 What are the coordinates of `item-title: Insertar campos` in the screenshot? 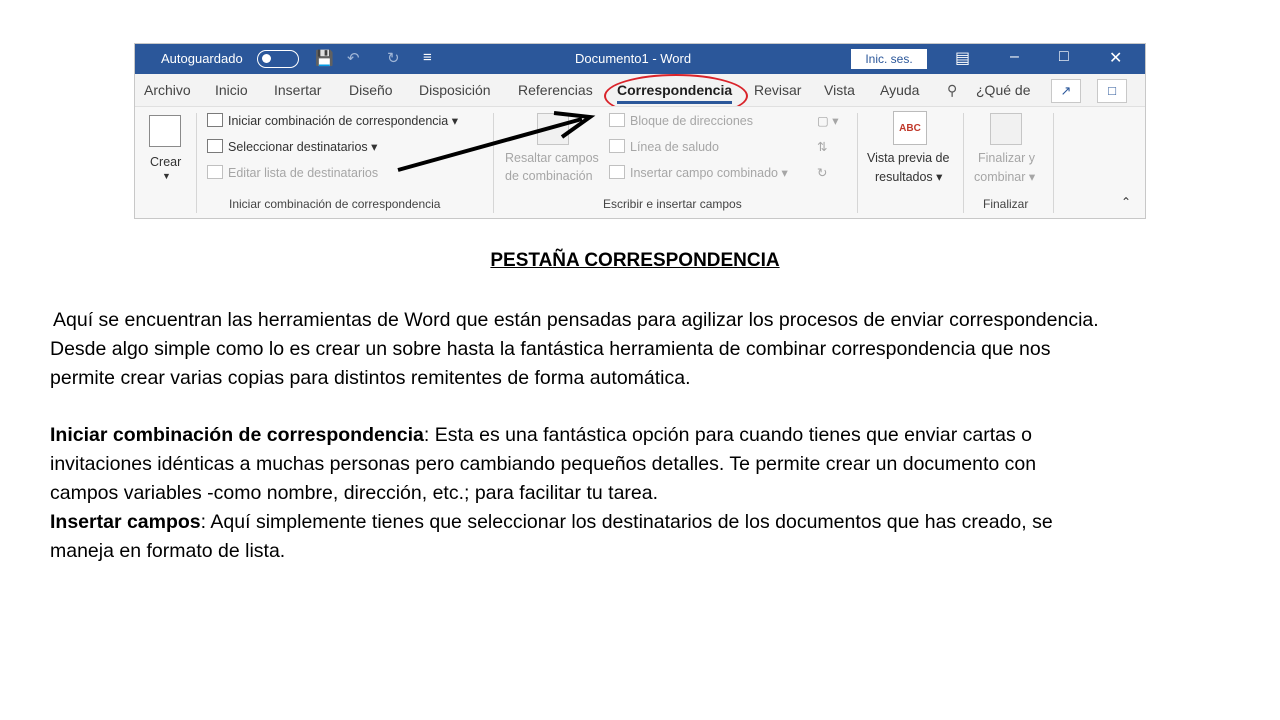 It's located at (125, 522).